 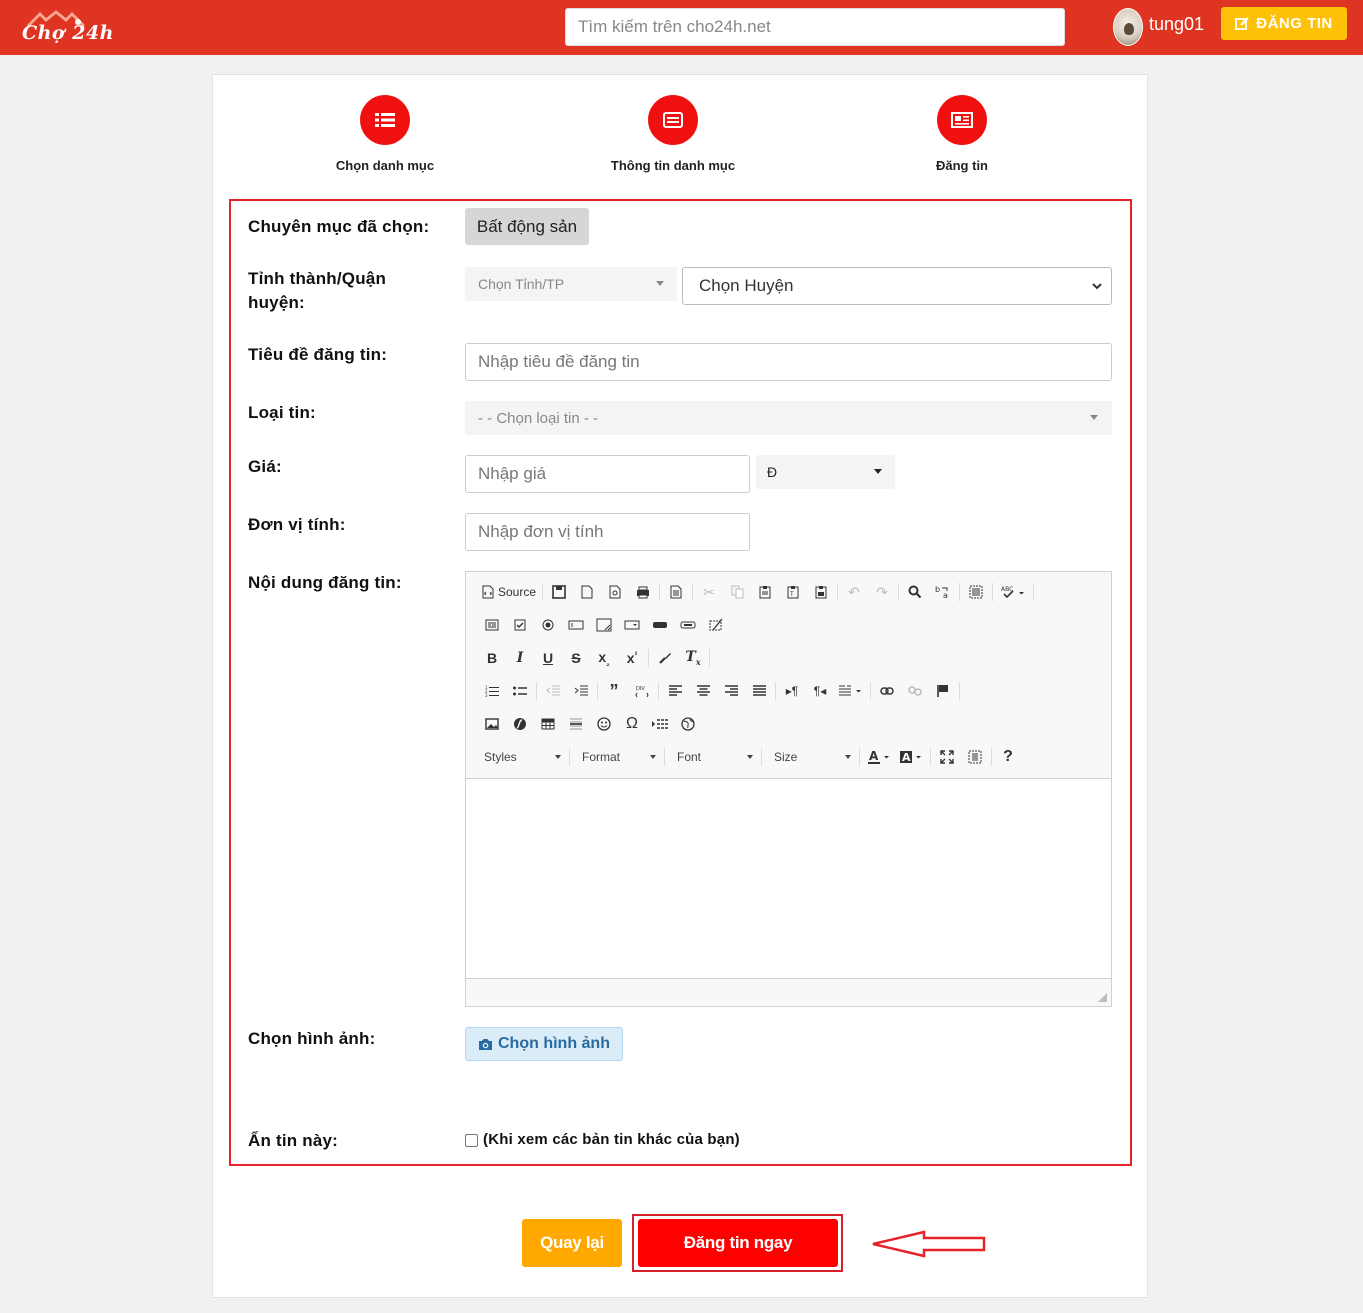 I want to click on site-logo: Chợ 24h, so click(x=68, y=28).